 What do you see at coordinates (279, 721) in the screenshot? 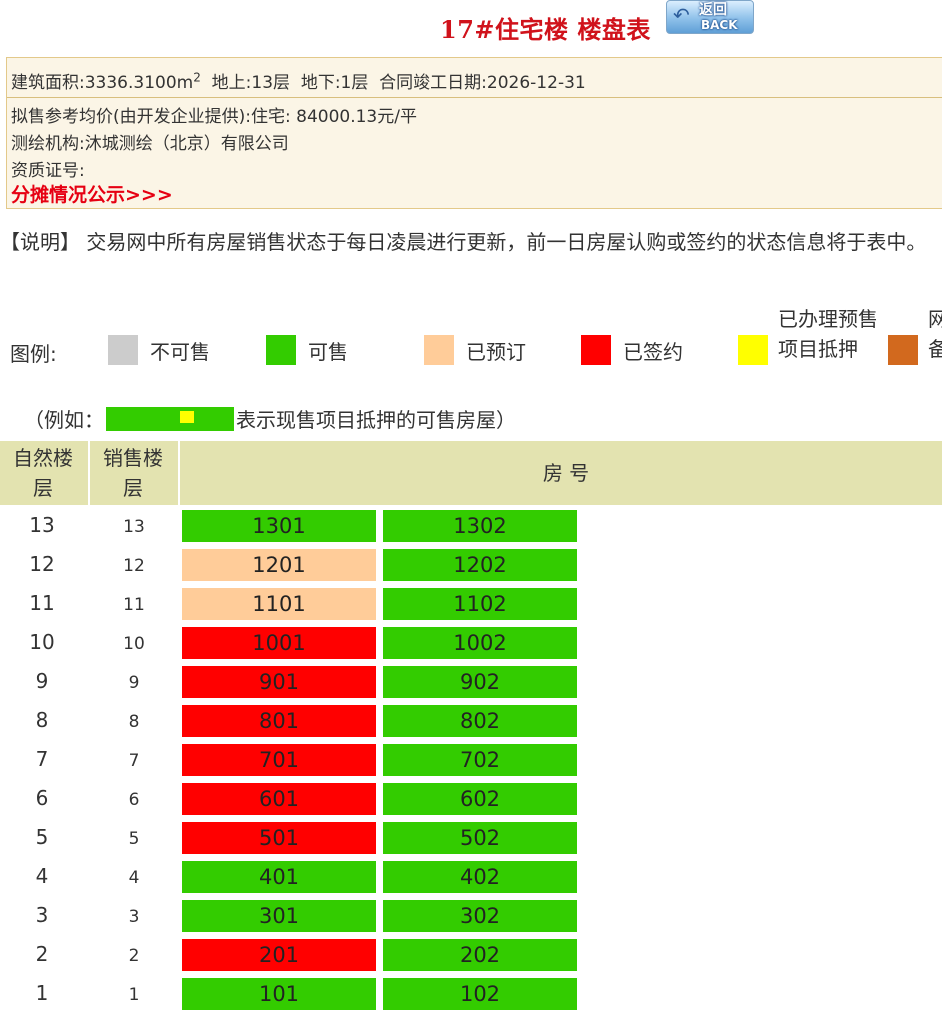
I see `unit-cell-signed: 801` at bounding box center [279, 721].